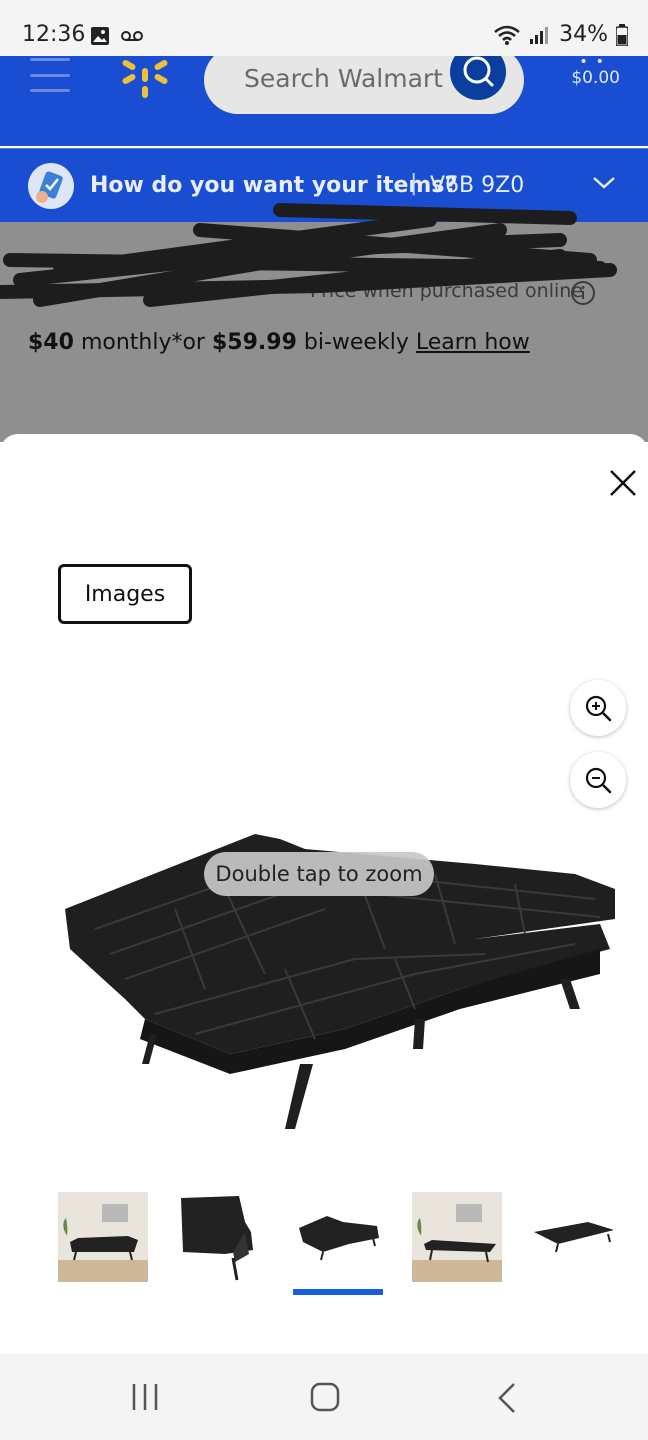 The image size is (648, 1440). Describe the element at coordinates (604, 183) in the screenshot. I see `chevron-down-icon` at that location.